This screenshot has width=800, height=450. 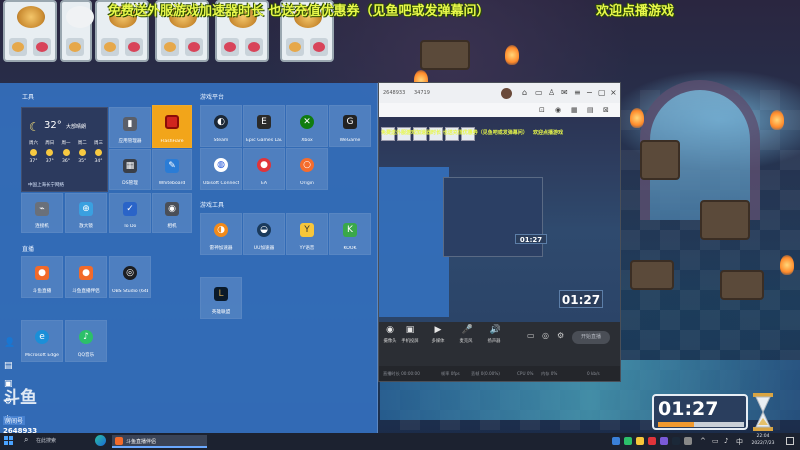 I want to click on stack-icon: ▤, so click(x=590, y=110).